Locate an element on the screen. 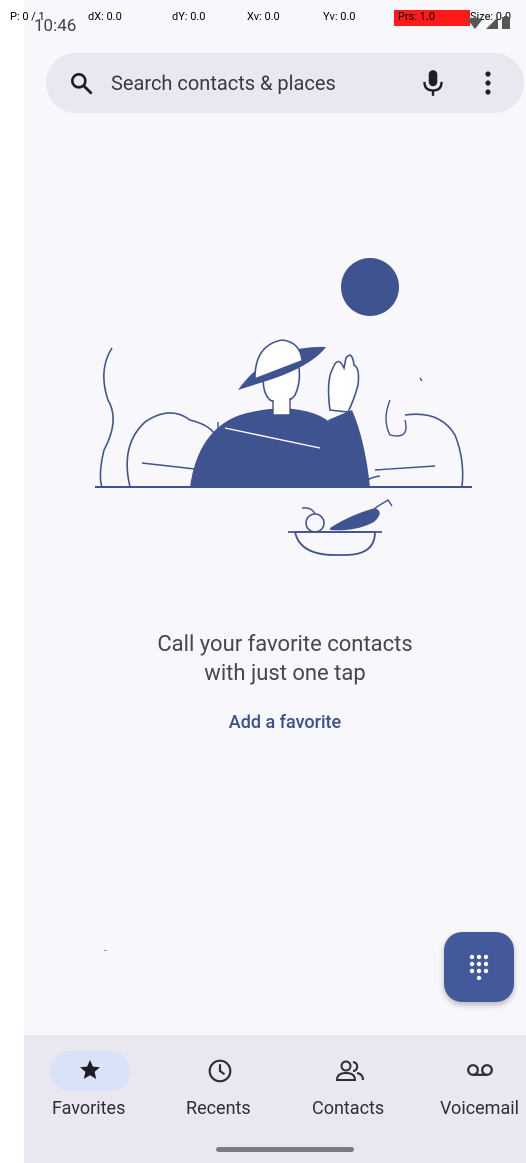 This screenshot has height=1163, width=526. signal-icon is located at coordinates (492, 22).